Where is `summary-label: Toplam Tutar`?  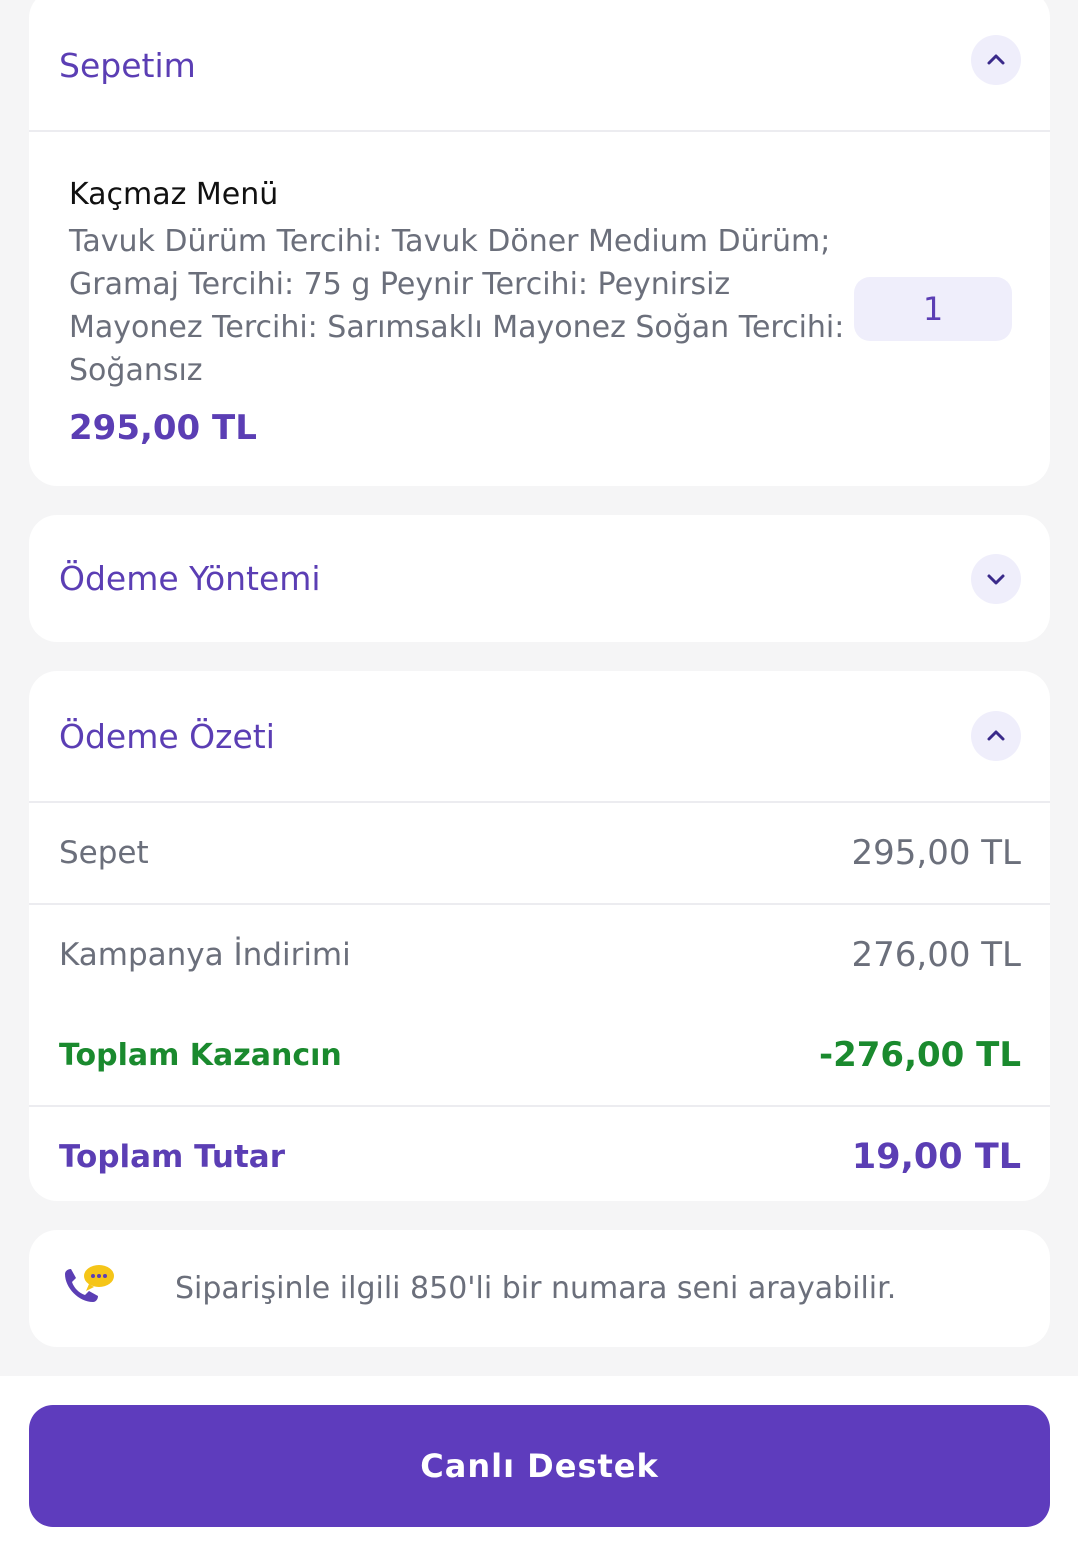
summary-label: Toplam Tutar is located at coordinates (172, 1157).